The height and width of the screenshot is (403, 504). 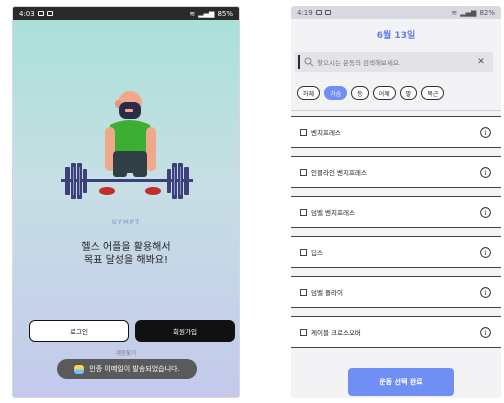 I want to click on exercise-name: 덤벨 벤치프레스, so click(x=333, y=213).